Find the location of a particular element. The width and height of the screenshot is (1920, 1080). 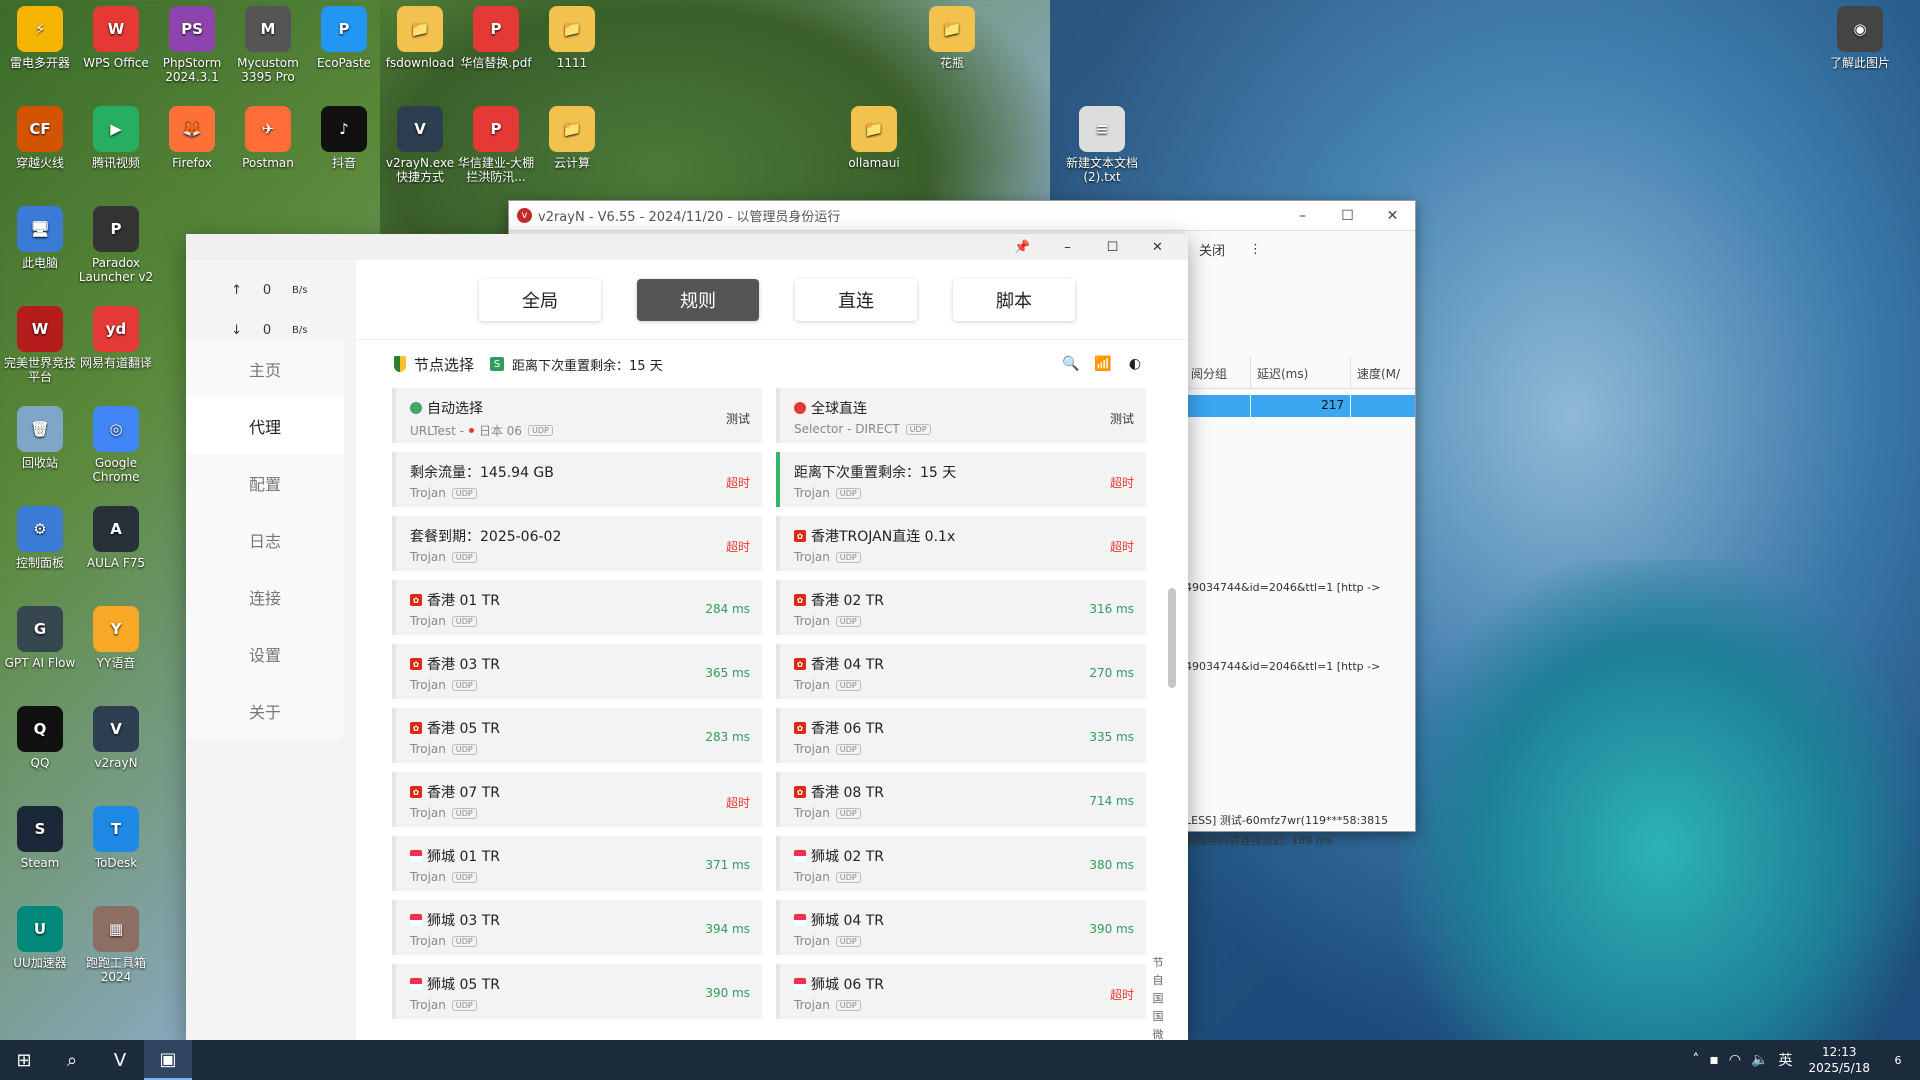

sidebar-item: 配置 is located at coordinates (265, 482).